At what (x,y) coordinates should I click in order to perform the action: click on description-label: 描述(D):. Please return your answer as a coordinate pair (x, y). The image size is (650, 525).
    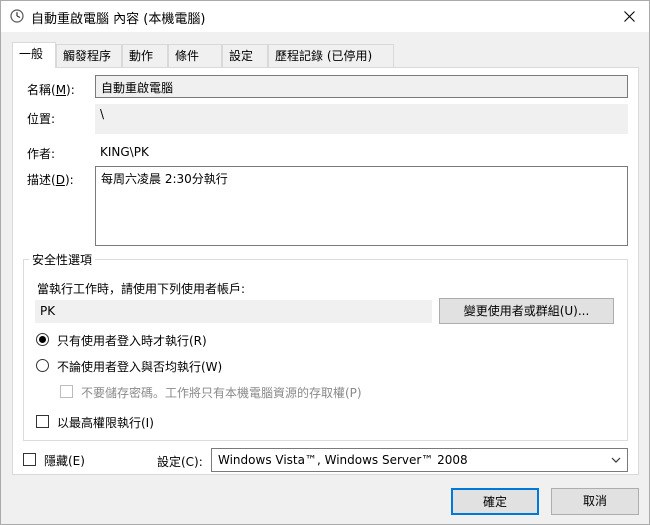
    Looking at the image, I should click on (50, 180).